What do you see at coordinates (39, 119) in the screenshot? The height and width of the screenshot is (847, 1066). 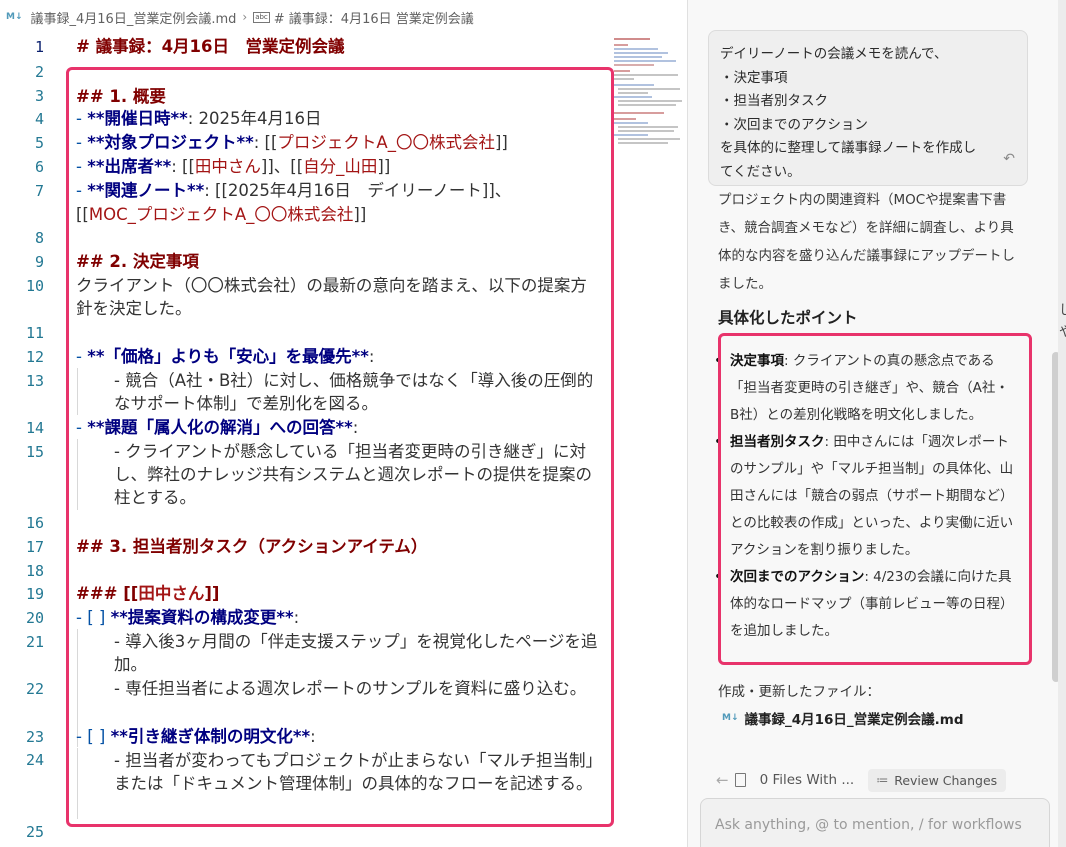 I see `line-number: 4` at bounding box center [39, 119].